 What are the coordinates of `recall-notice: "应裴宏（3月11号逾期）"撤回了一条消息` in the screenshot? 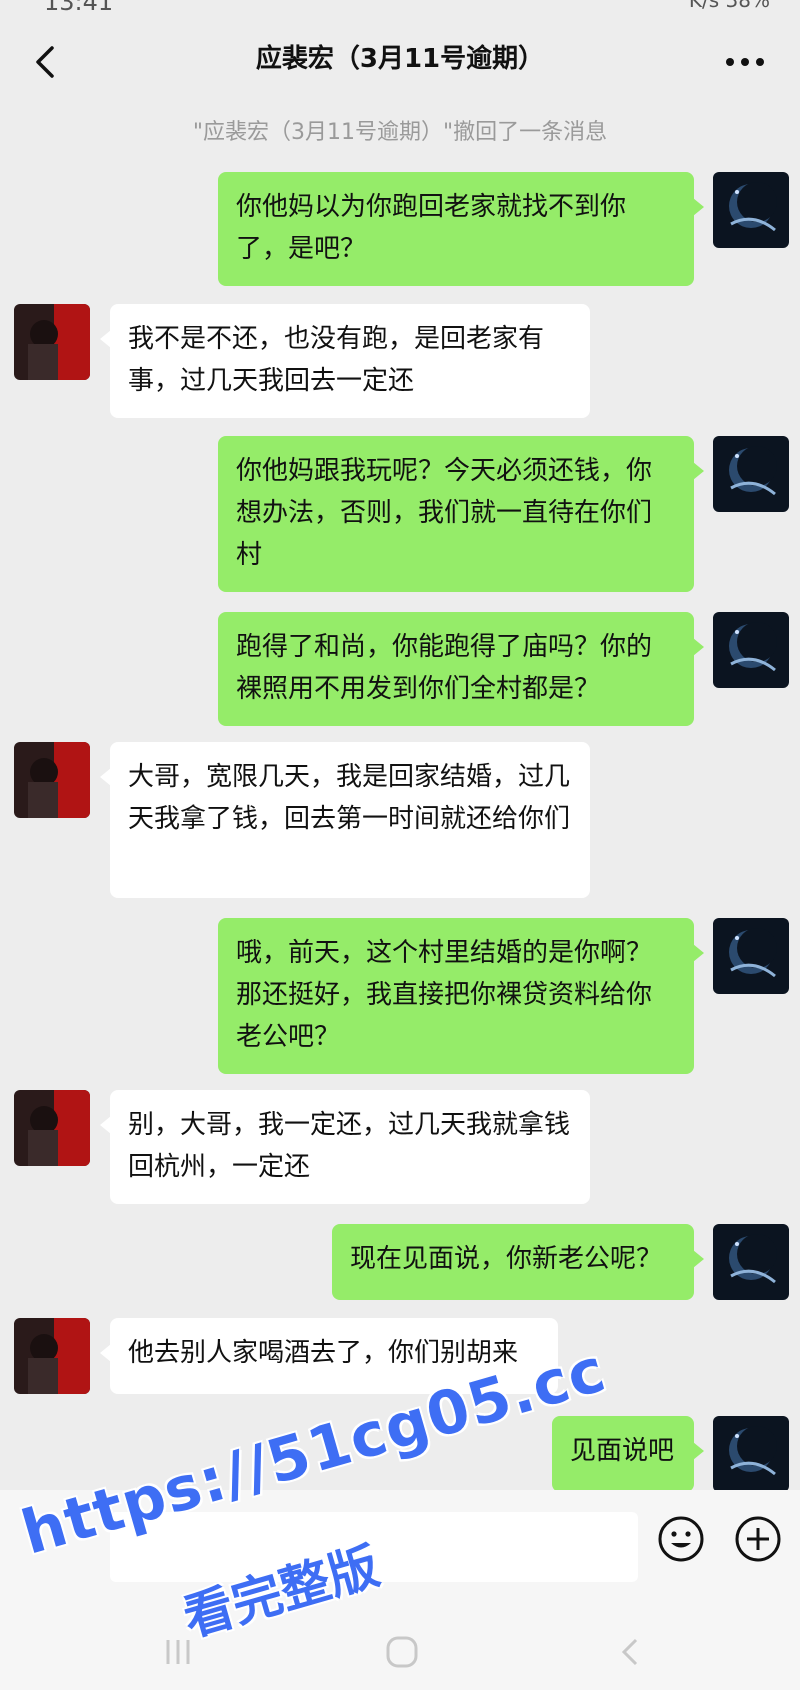 It's located at (400, 132).